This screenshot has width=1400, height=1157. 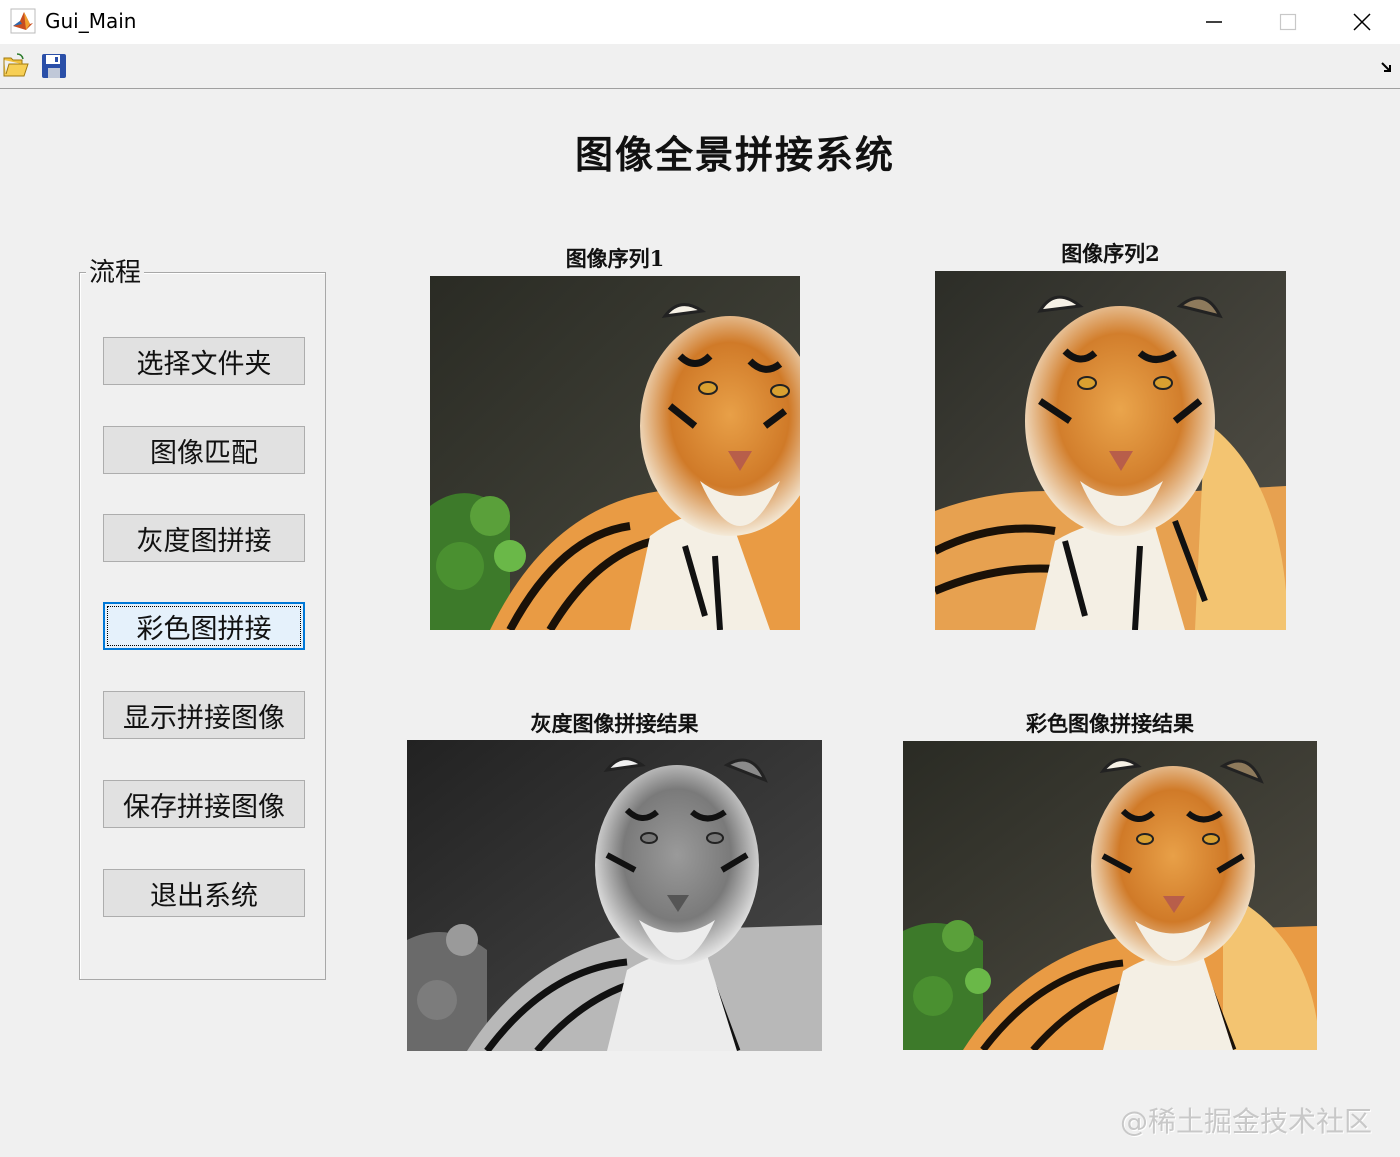 What do you see at coordinates (115, 273) in the screenshot?
I see `process-panel-legend: 流程` at bounding box center [115, 273].